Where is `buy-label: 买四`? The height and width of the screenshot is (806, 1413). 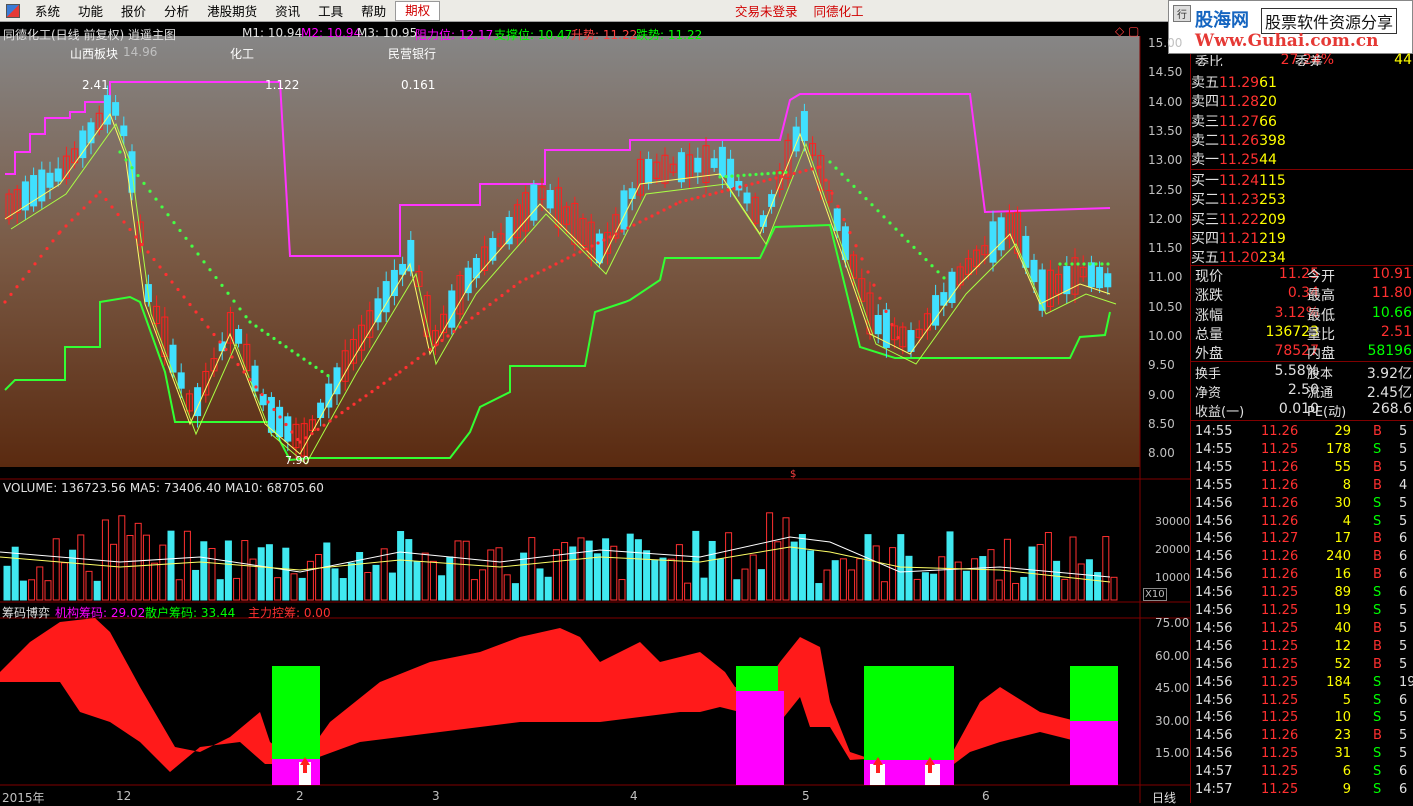 buy-label: 买四 is located at coordinates (1205, 238).